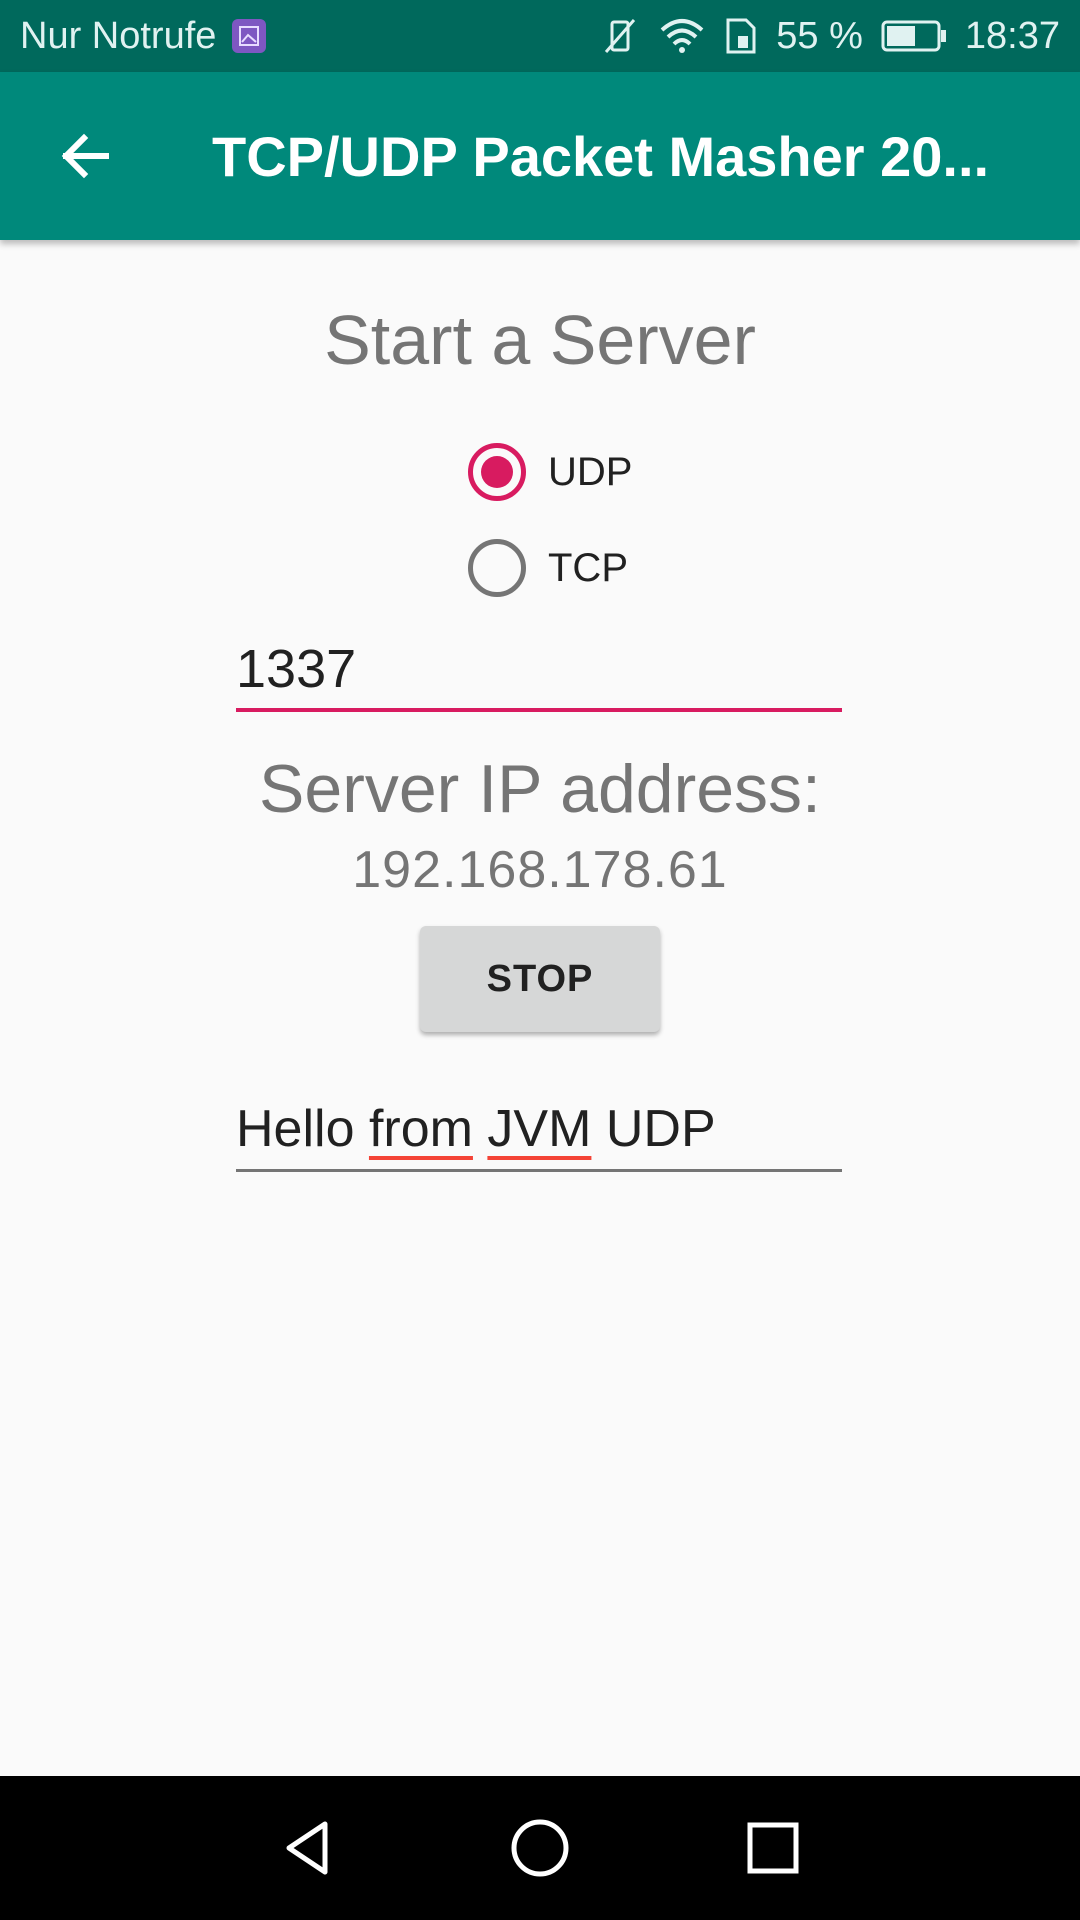  Describe the element at coordinates (540, 340) in the screenshot. I see `page-title: Start a Server` at that location.